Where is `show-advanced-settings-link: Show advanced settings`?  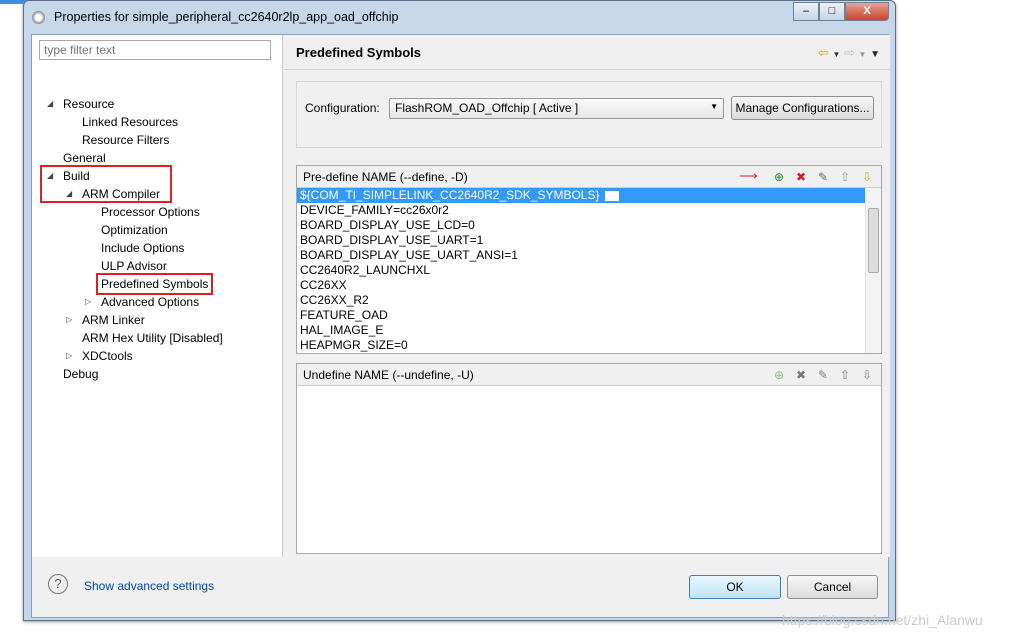
show-advanced-settings-link: Show advanced settings is located at coordinates (149, 586).